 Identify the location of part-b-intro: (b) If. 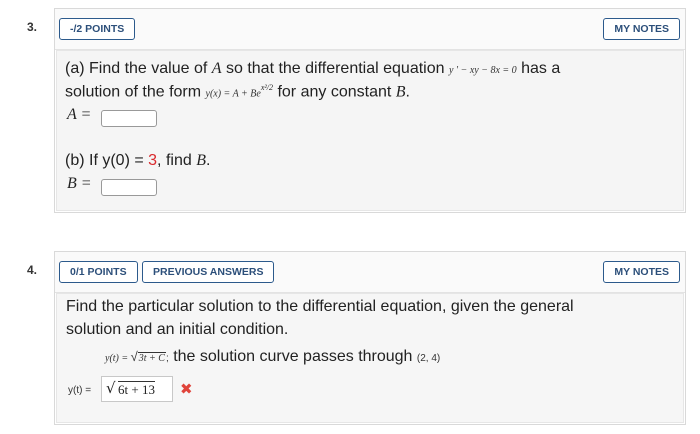
(84, 160).